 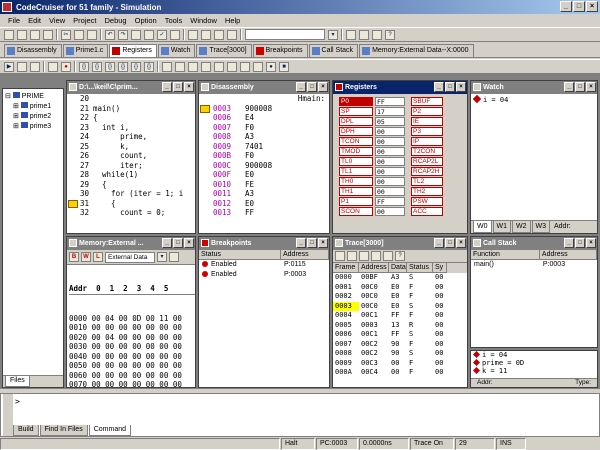 I want to click on registers-minimize-button: _, so click(x=439, y=87).